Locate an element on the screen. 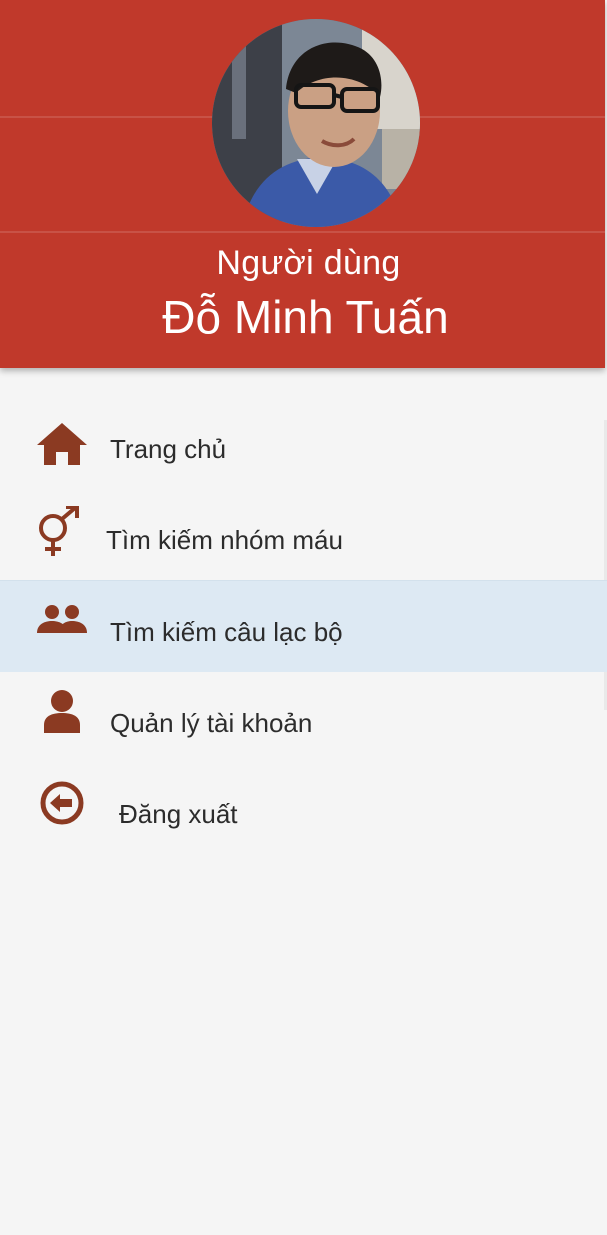 The width and height of the screenshot is (607, 1235). user-role: Người dùng is located at coordinates (308, 263).